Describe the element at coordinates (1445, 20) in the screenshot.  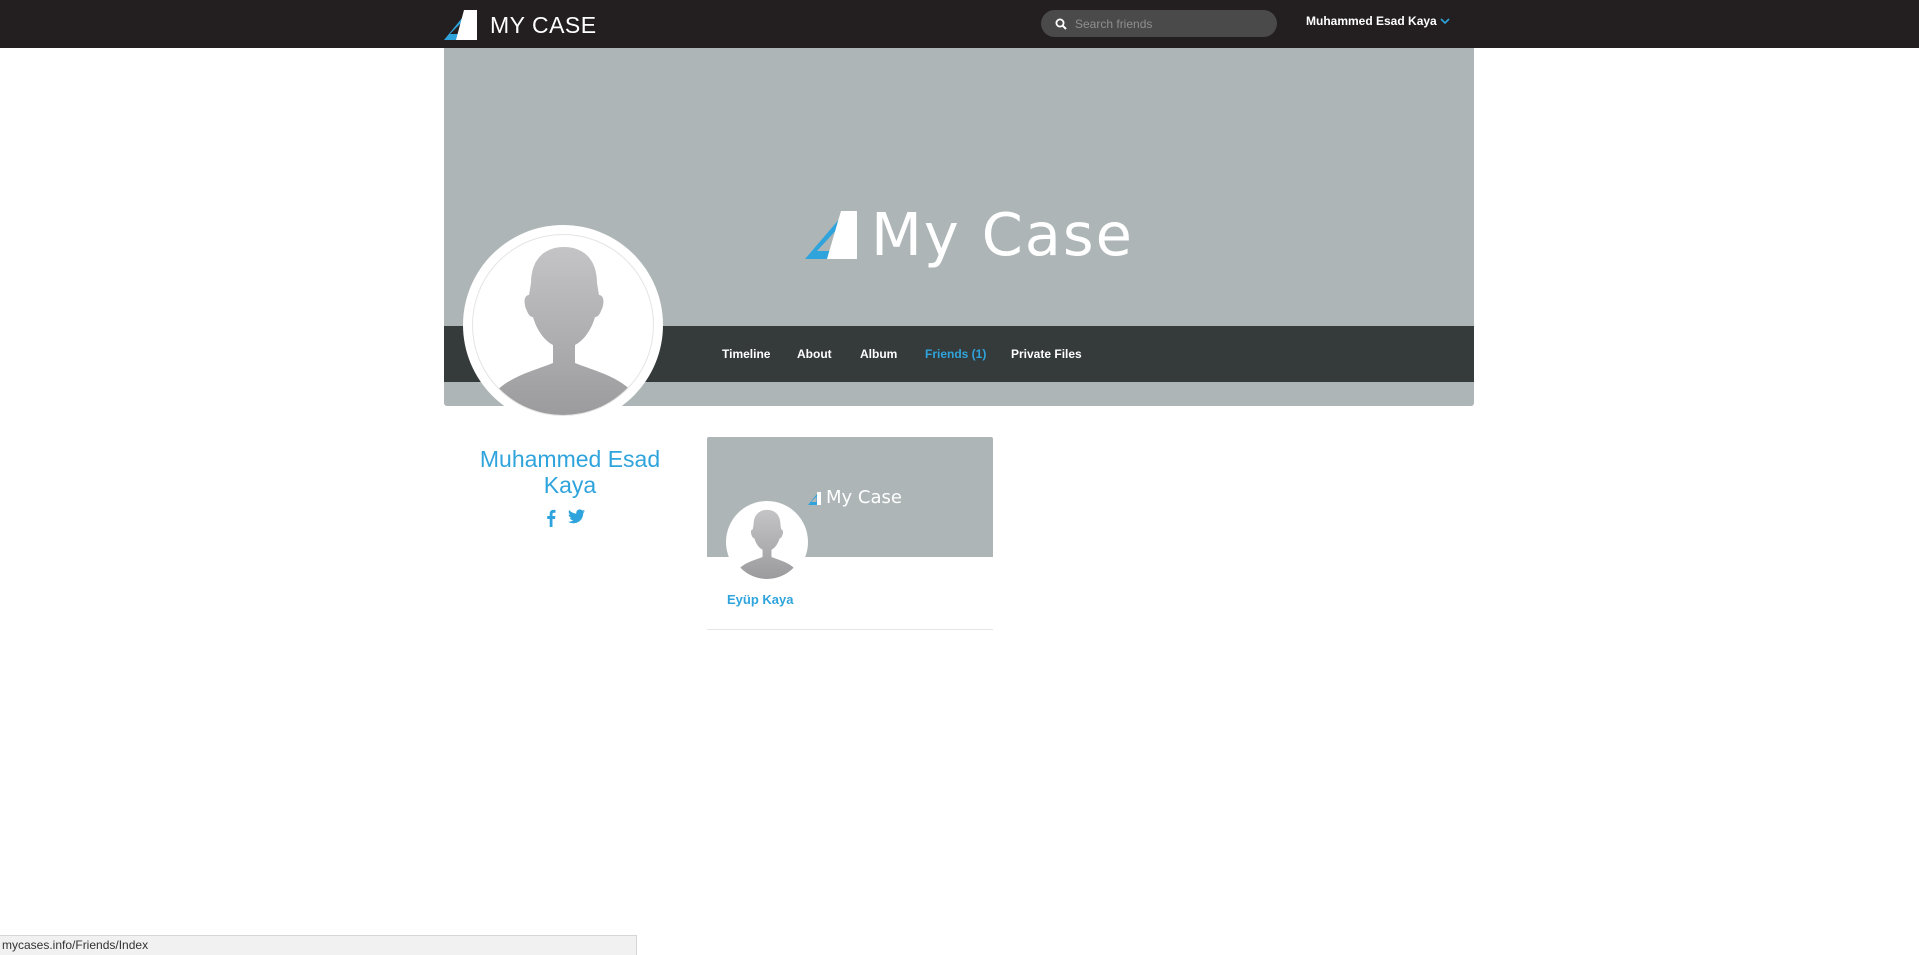
I see `chevron-down-icon` at that location.